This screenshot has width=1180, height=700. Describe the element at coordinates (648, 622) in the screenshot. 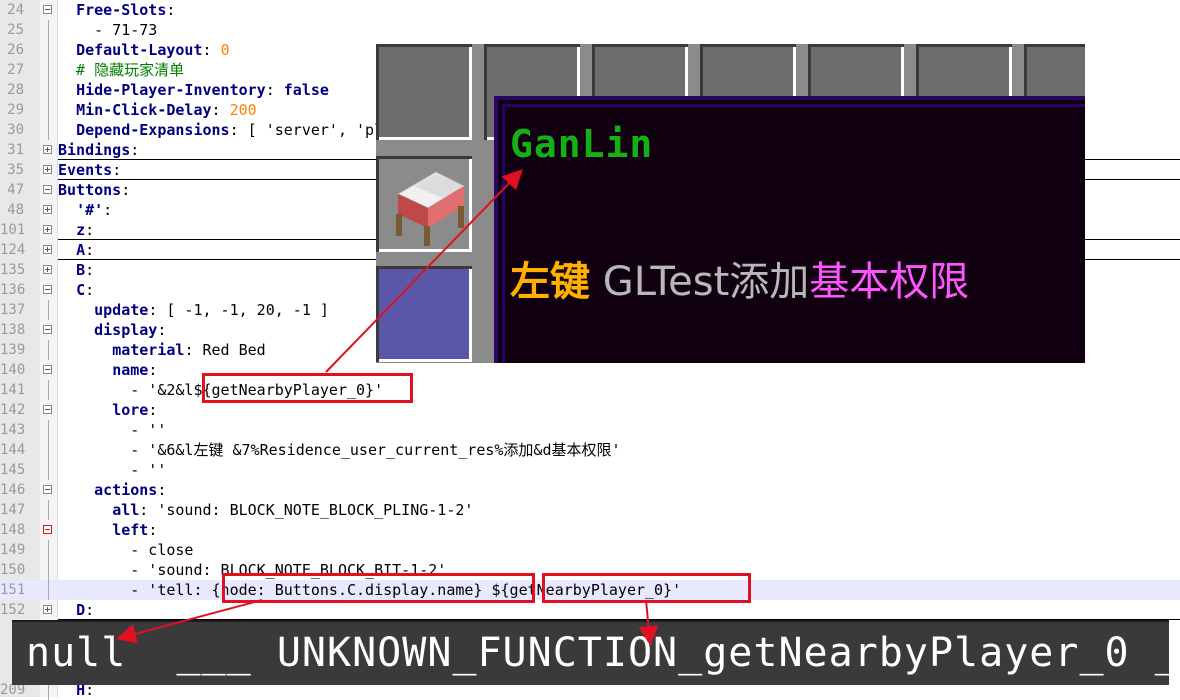

I see `arrow-tell-to-unknown` at that location.